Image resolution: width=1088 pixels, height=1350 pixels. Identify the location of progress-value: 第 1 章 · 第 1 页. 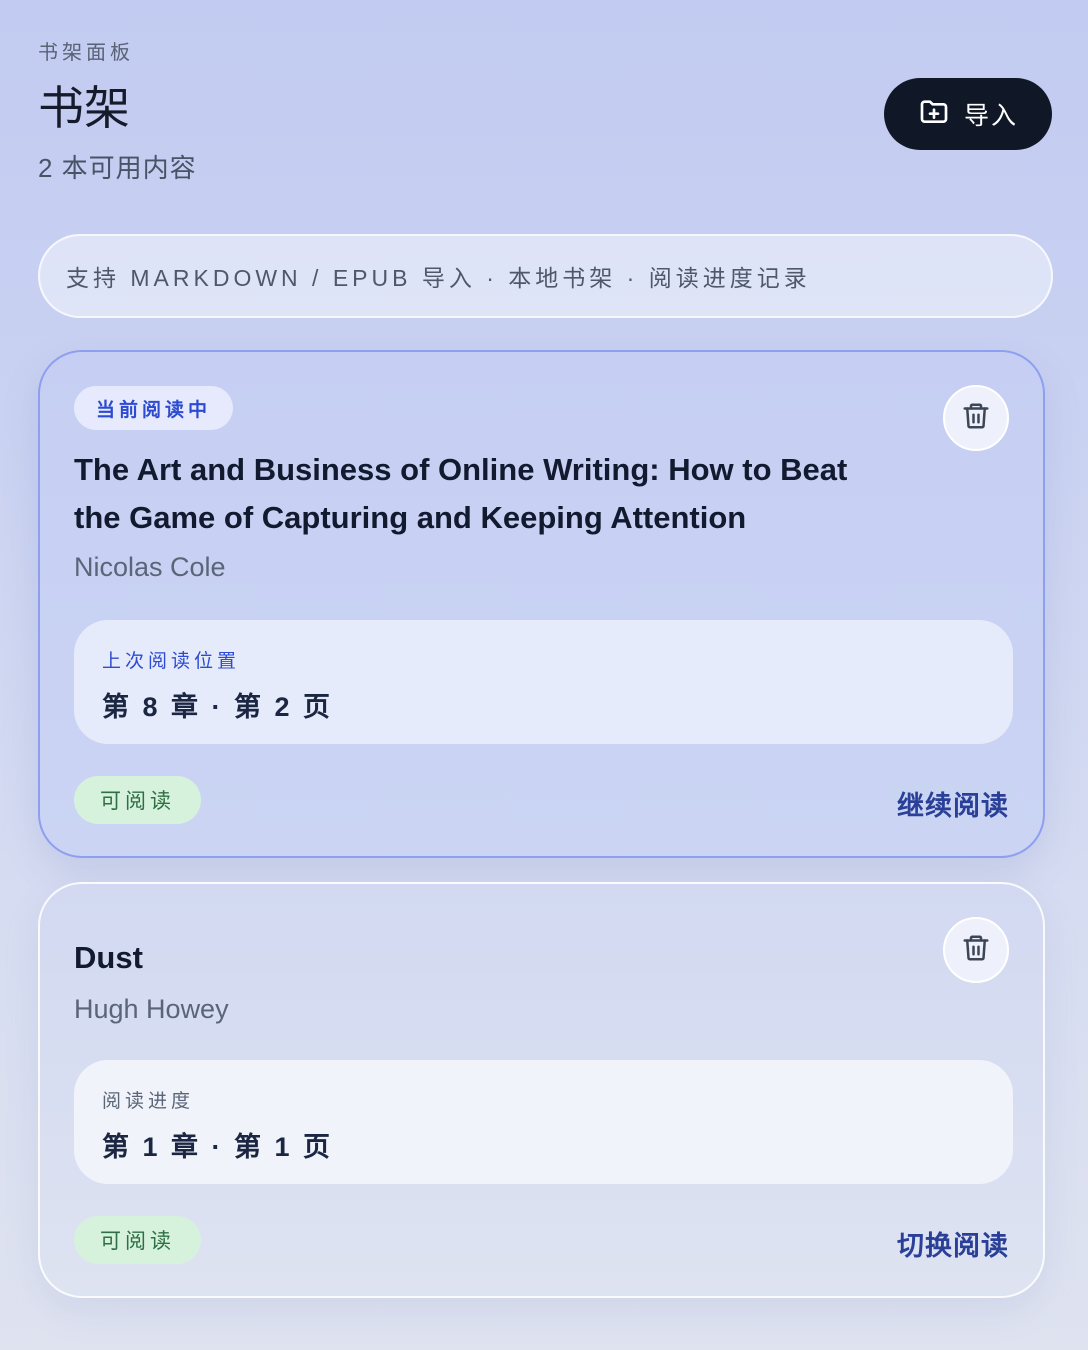
(218, 1147).